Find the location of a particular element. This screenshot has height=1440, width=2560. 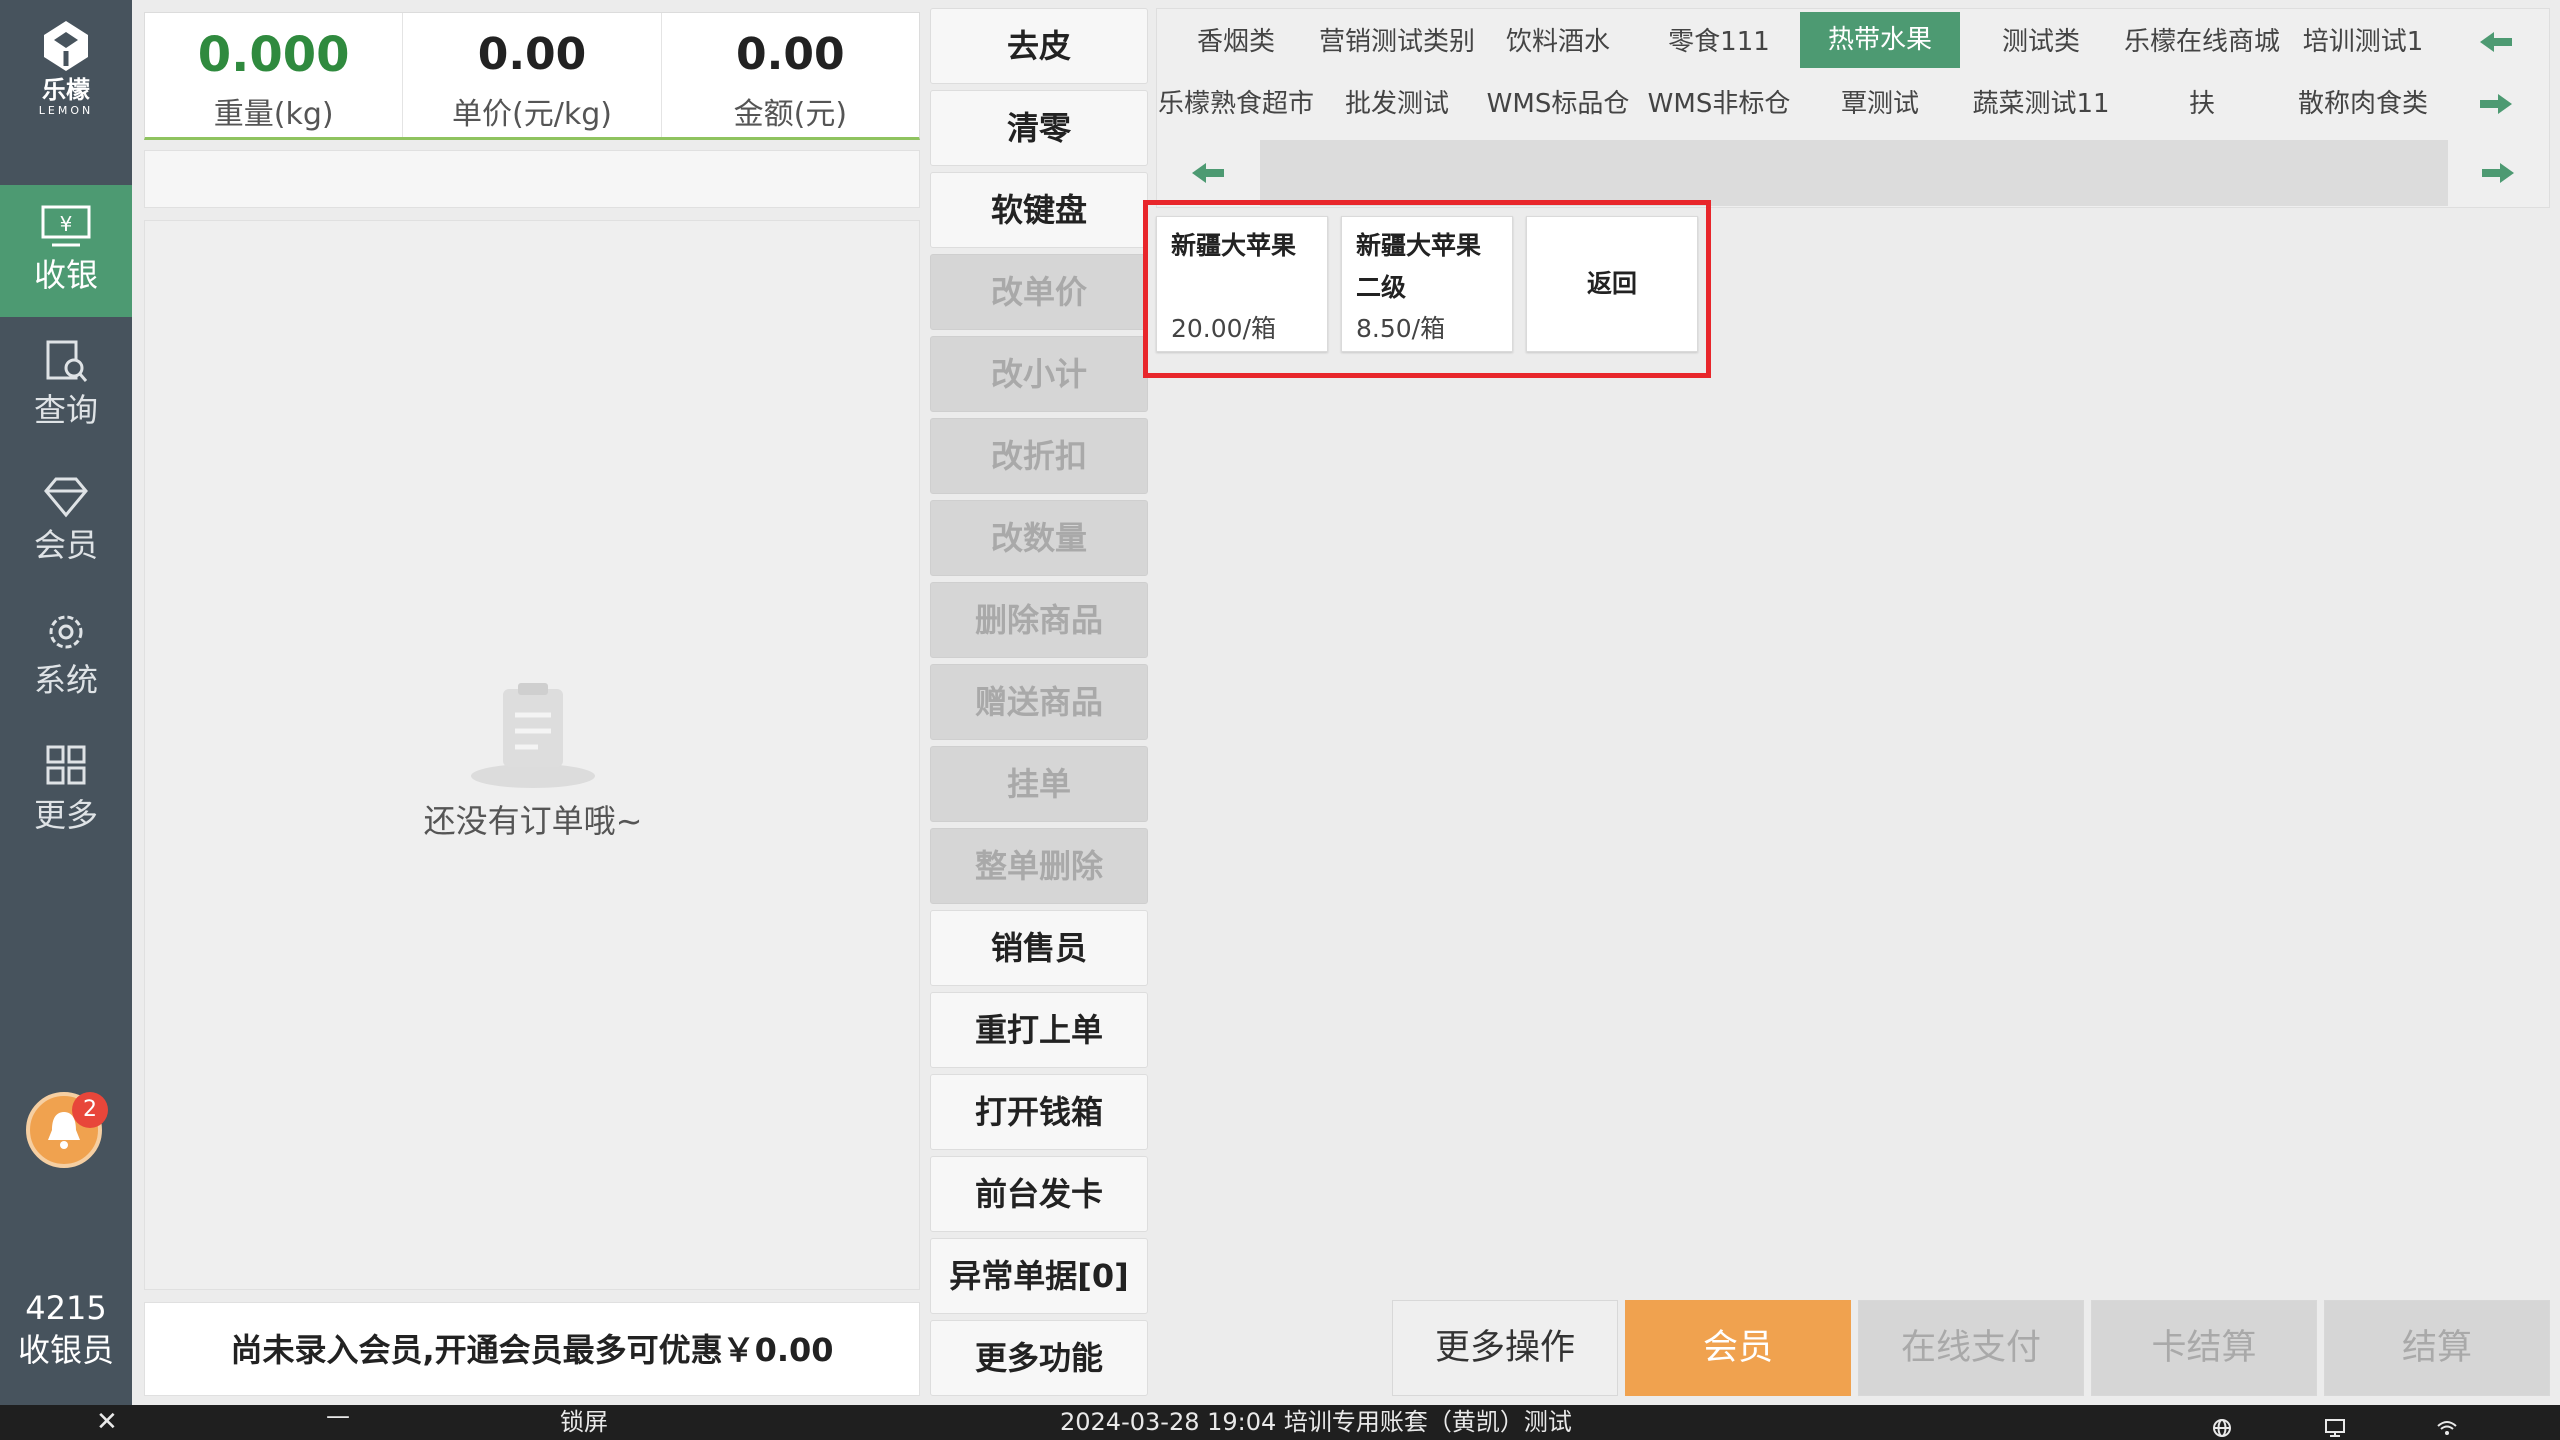

category-item: 测试类 is located at coordinates (2041, 42).